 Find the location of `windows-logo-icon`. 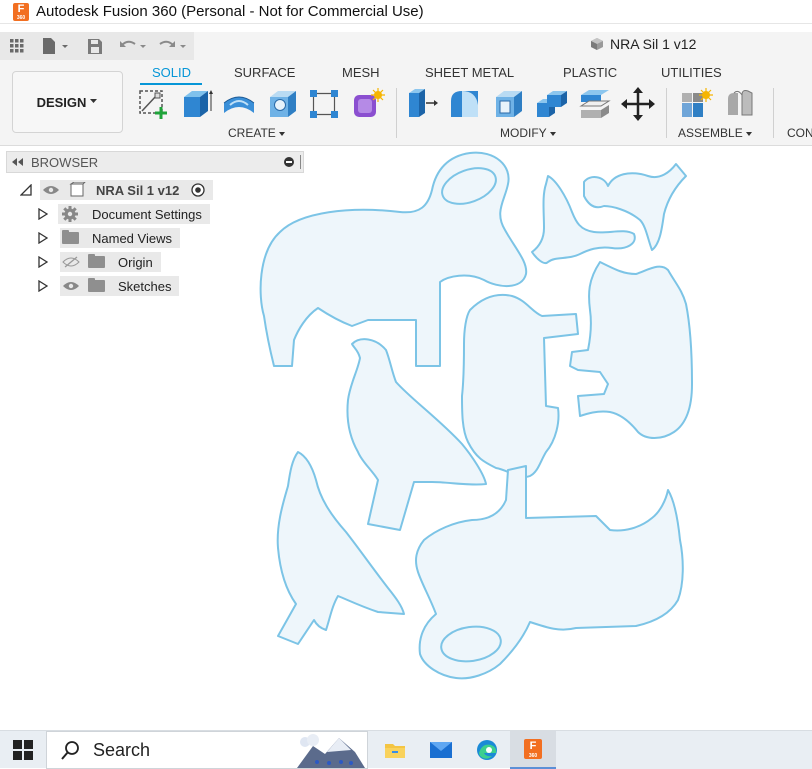

windows-logo-icon is located at coordinates (23, 750).